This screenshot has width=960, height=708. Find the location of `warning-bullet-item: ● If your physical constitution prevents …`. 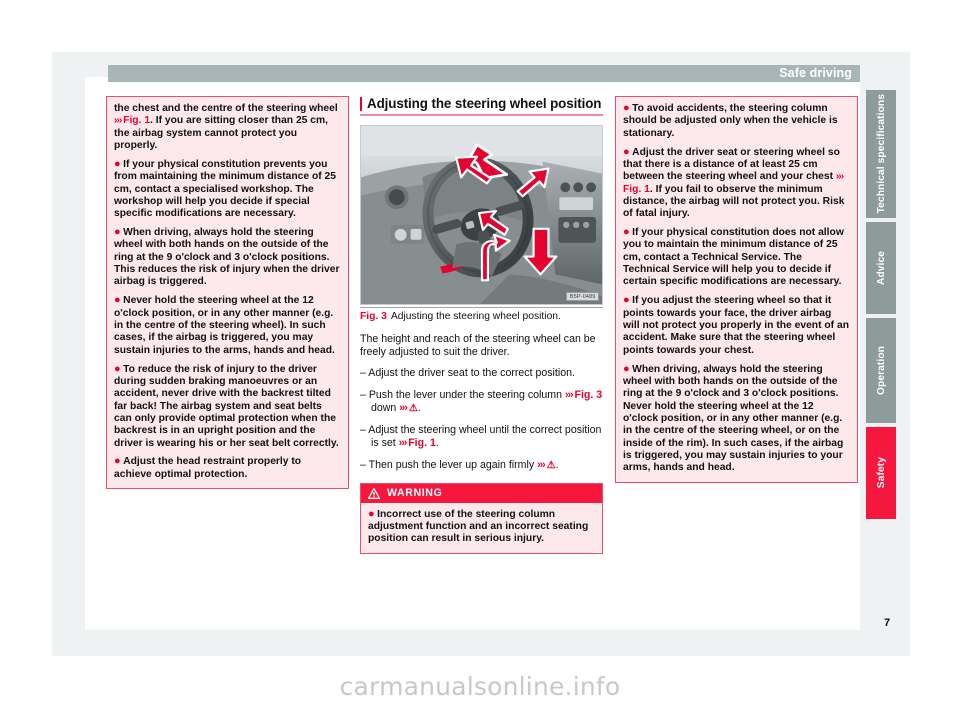

warning-bullet-item: ● If your physical constitution prevents … is located at coordinates (225, 188).